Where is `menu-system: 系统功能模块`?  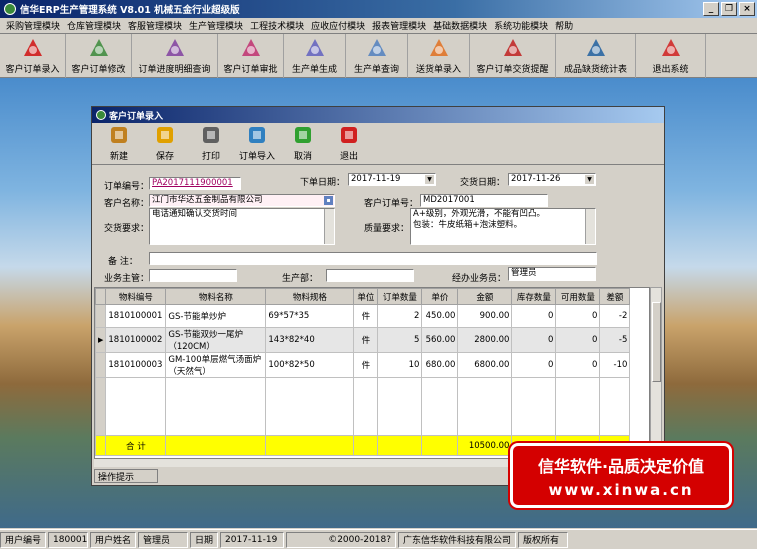
menu-system: 系统功能模块 is located at coordinates (521, 25).